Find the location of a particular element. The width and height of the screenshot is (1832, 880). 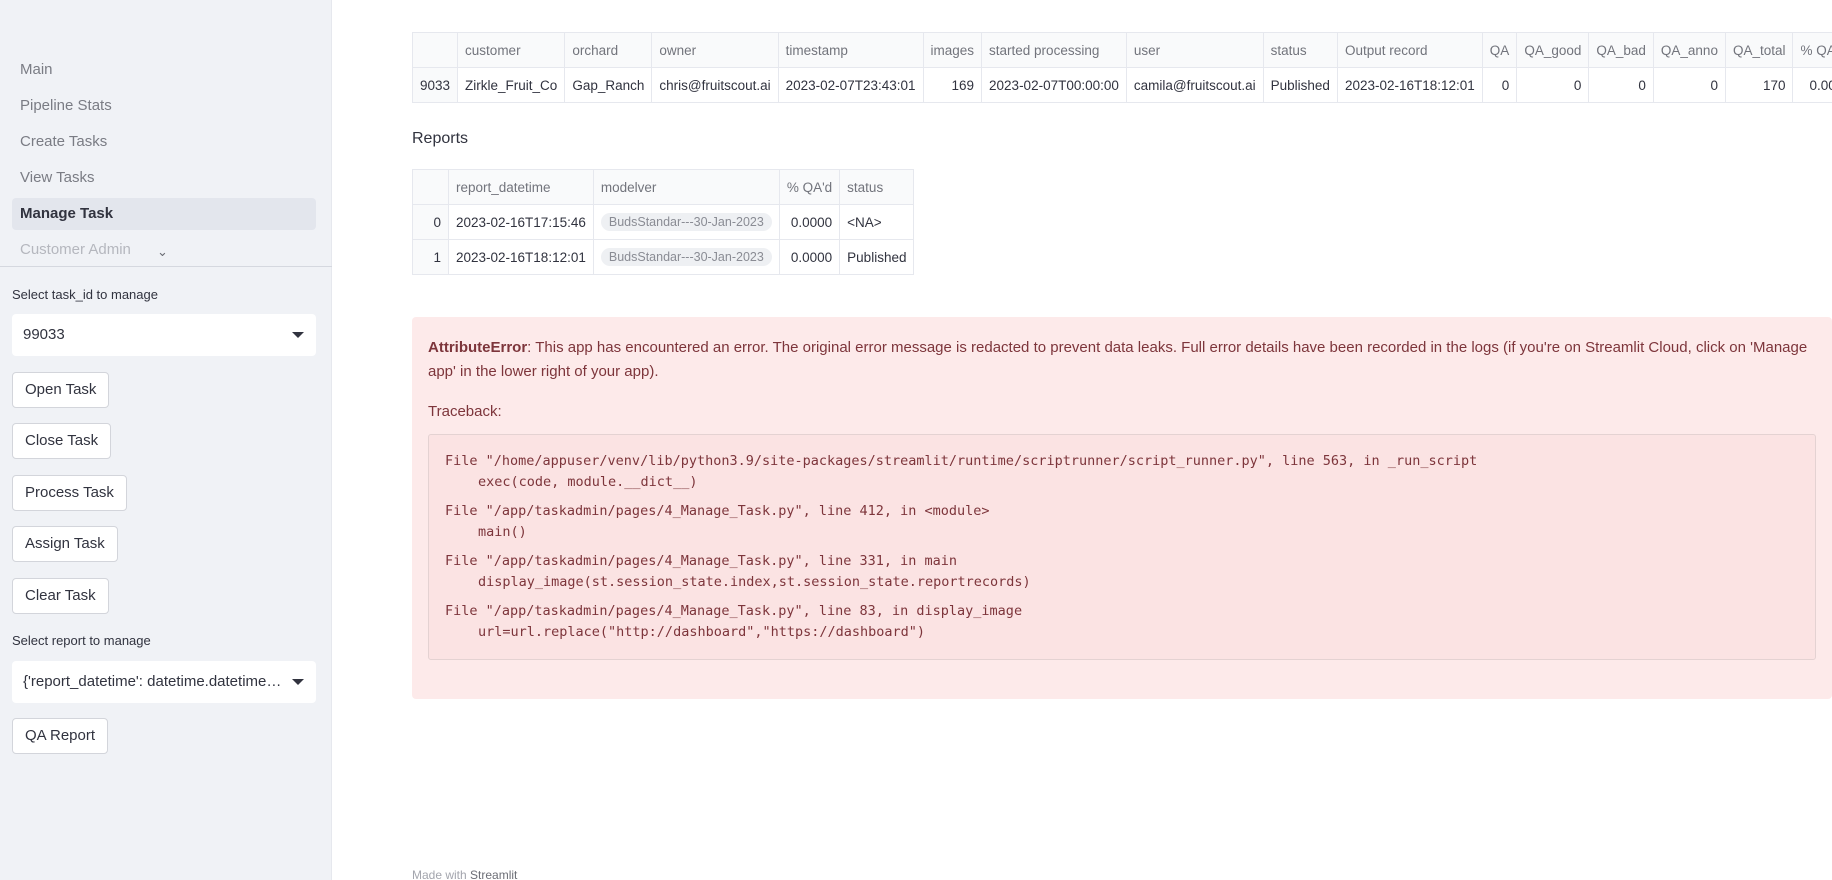

table-cell: 169 is located at coordinates (952, 85).